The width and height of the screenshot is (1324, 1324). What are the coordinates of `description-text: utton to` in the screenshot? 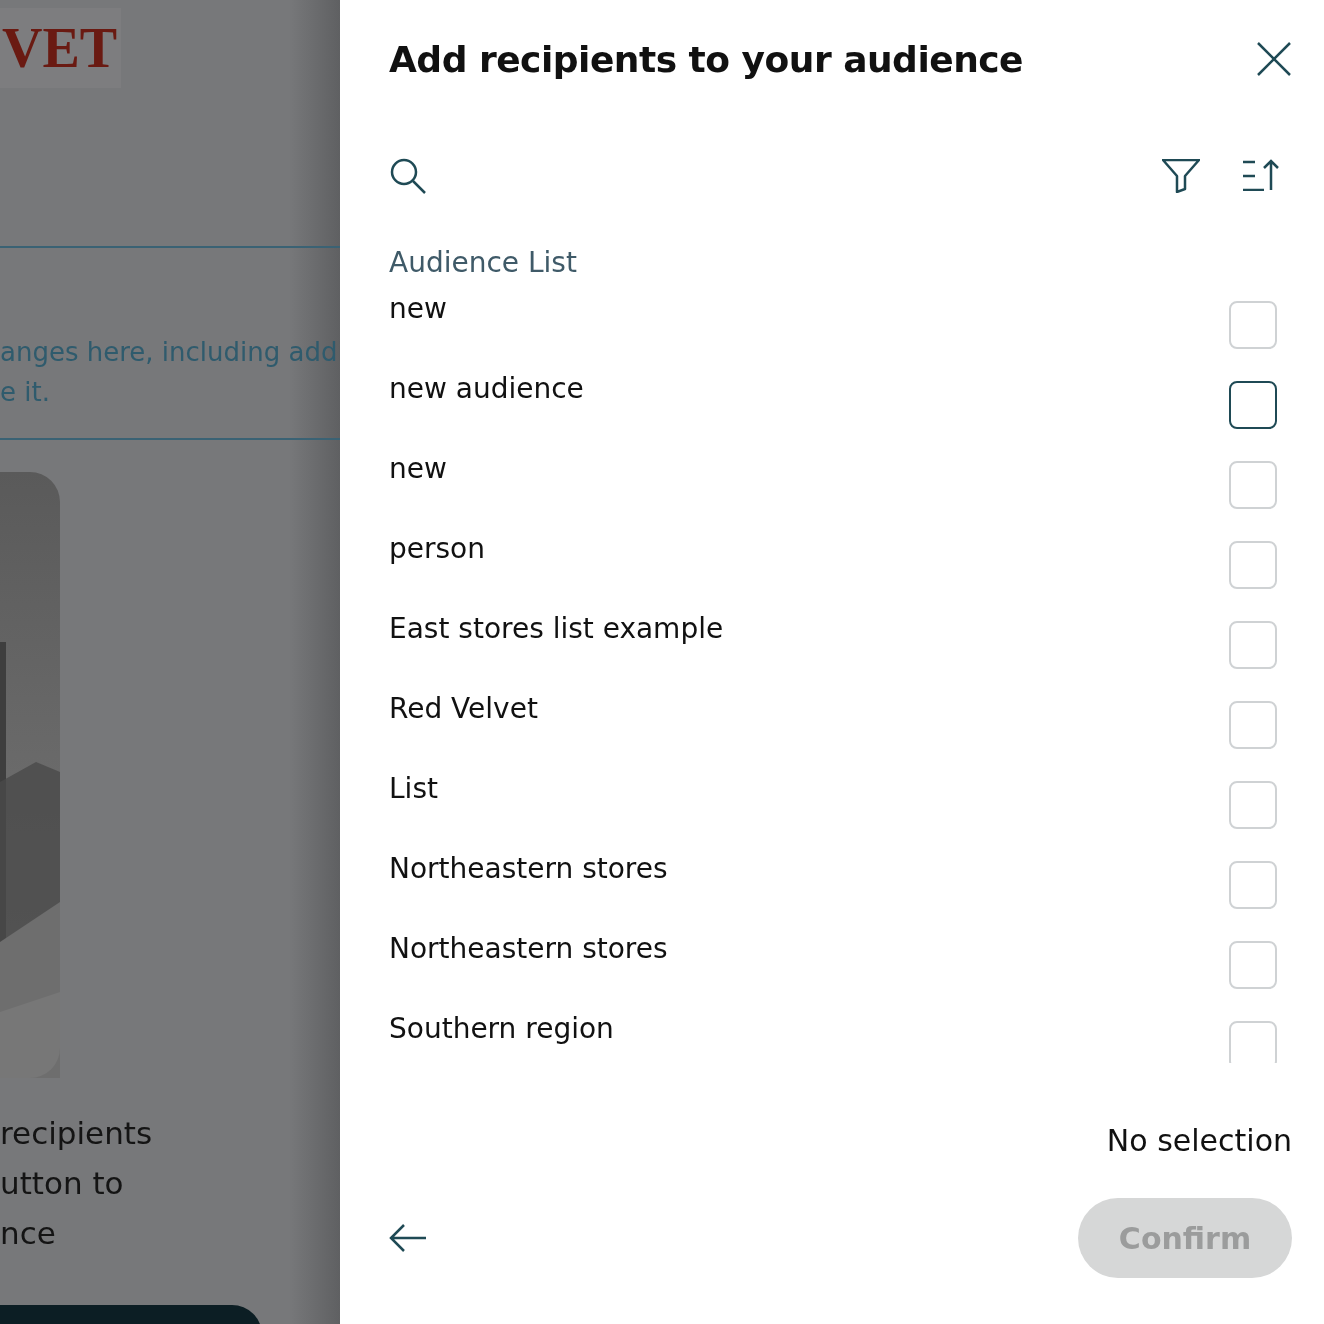 It's located at (62, 1183).